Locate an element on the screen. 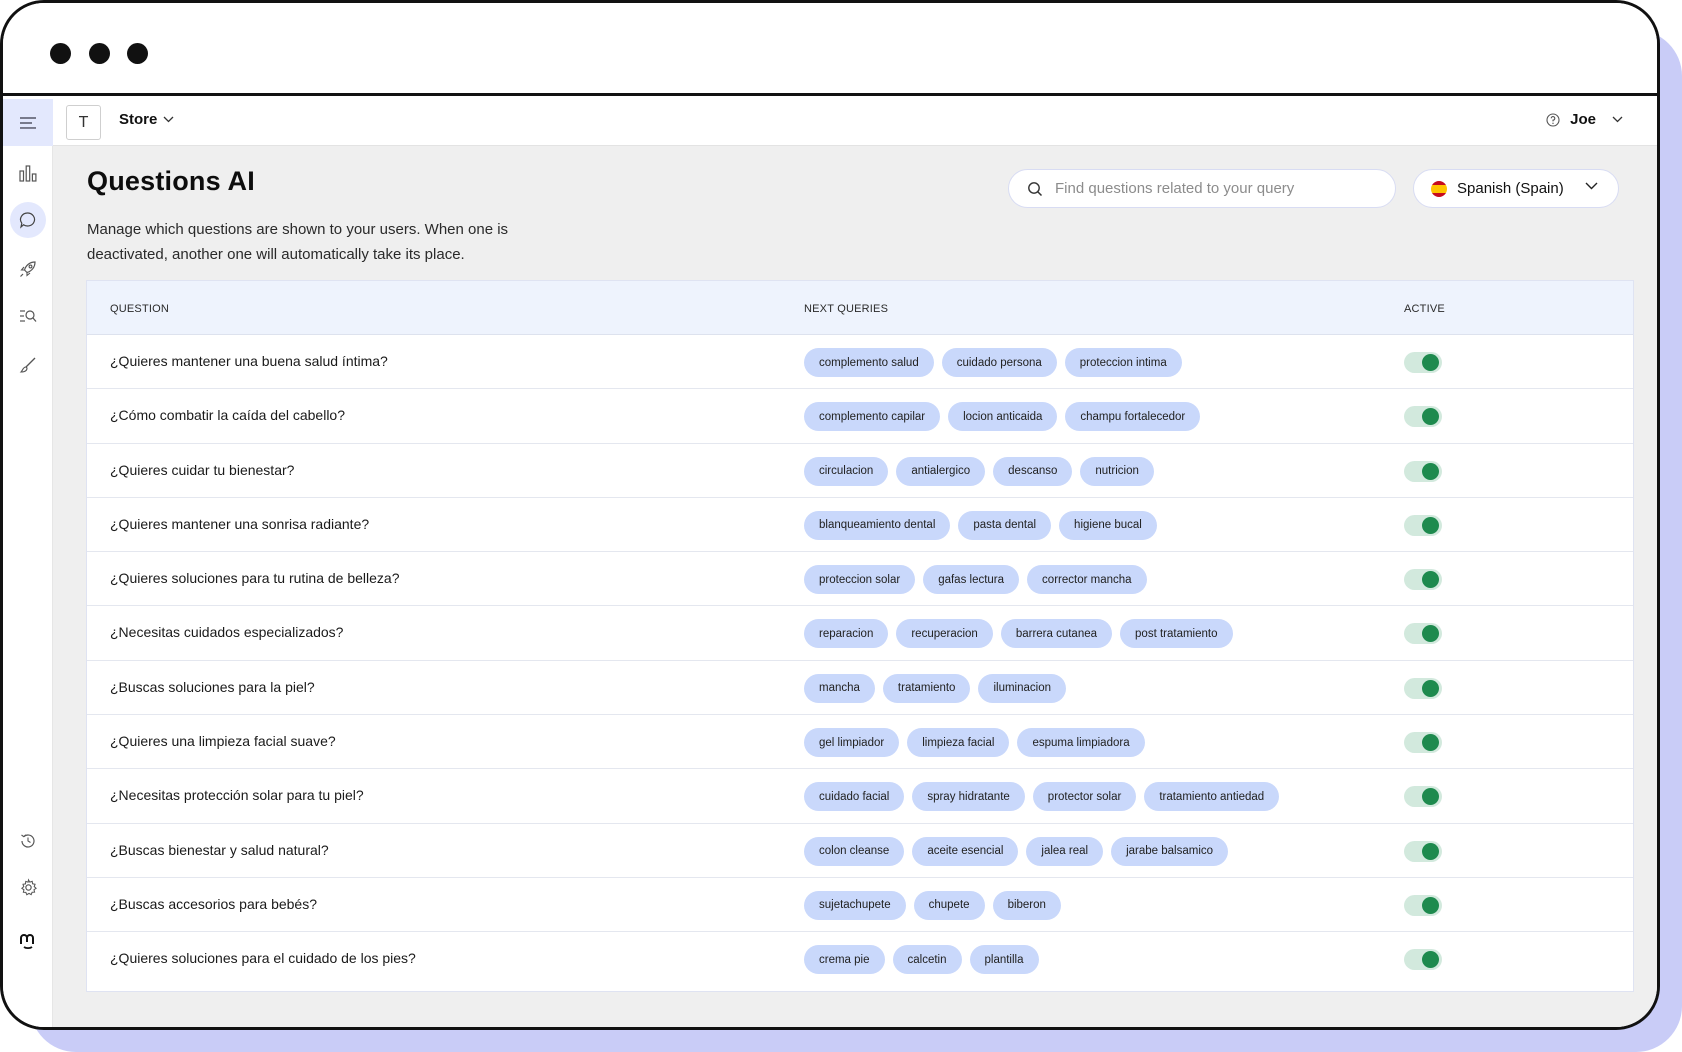 The image size is (1682, 1052). menu-icon is located at coordinates (28, 122).